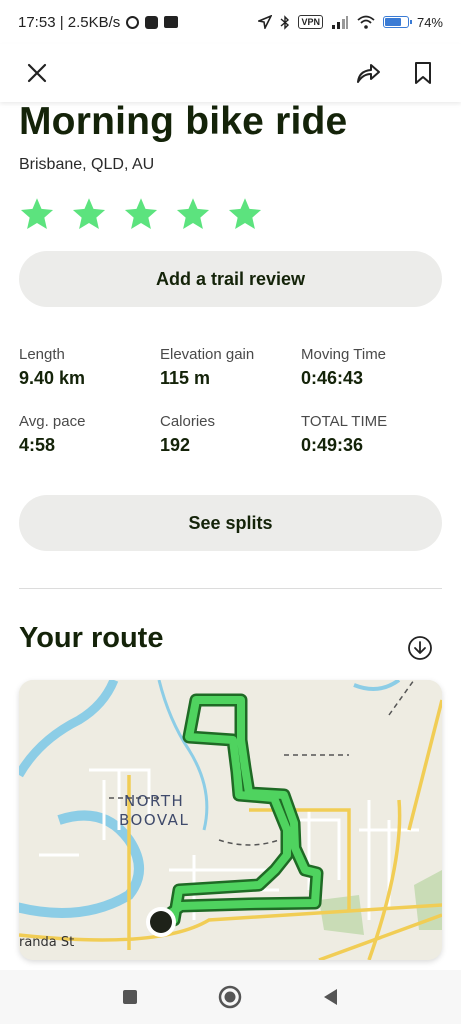 This screenshot has width=461, height=1024. I want to click on download-icon, so click(420, 648).